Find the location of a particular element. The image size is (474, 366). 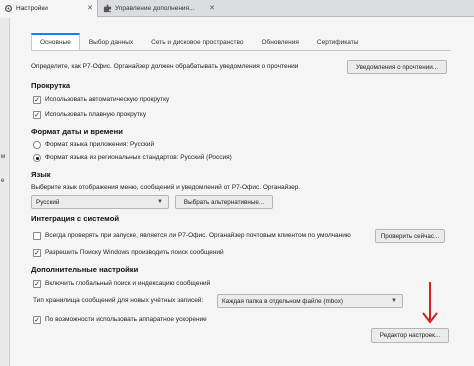

sidebar-fragment: м is located at coordinates (3, 157).